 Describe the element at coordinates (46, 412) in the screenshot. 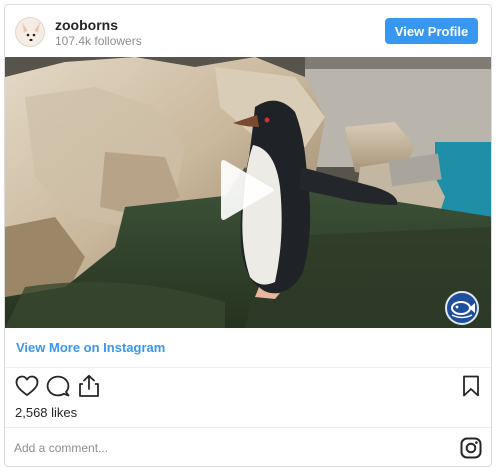

I see `like-count: 2,568 likes` at that location.